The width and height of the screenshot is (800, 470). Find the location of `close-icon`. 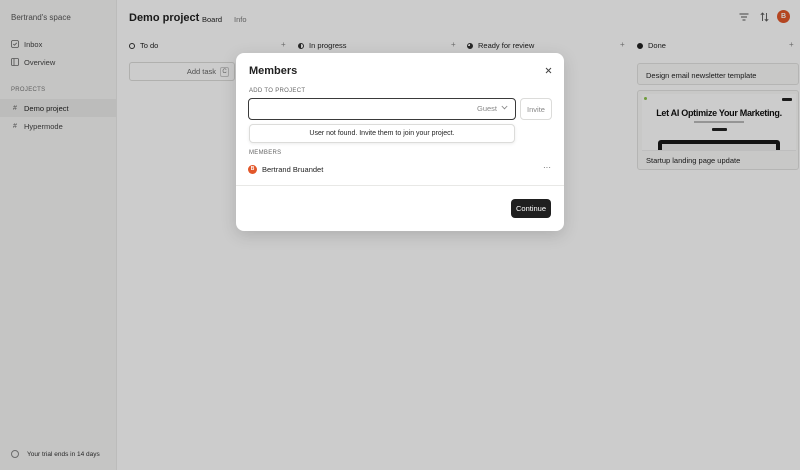

close-icon is located at coordinates (548, 71).